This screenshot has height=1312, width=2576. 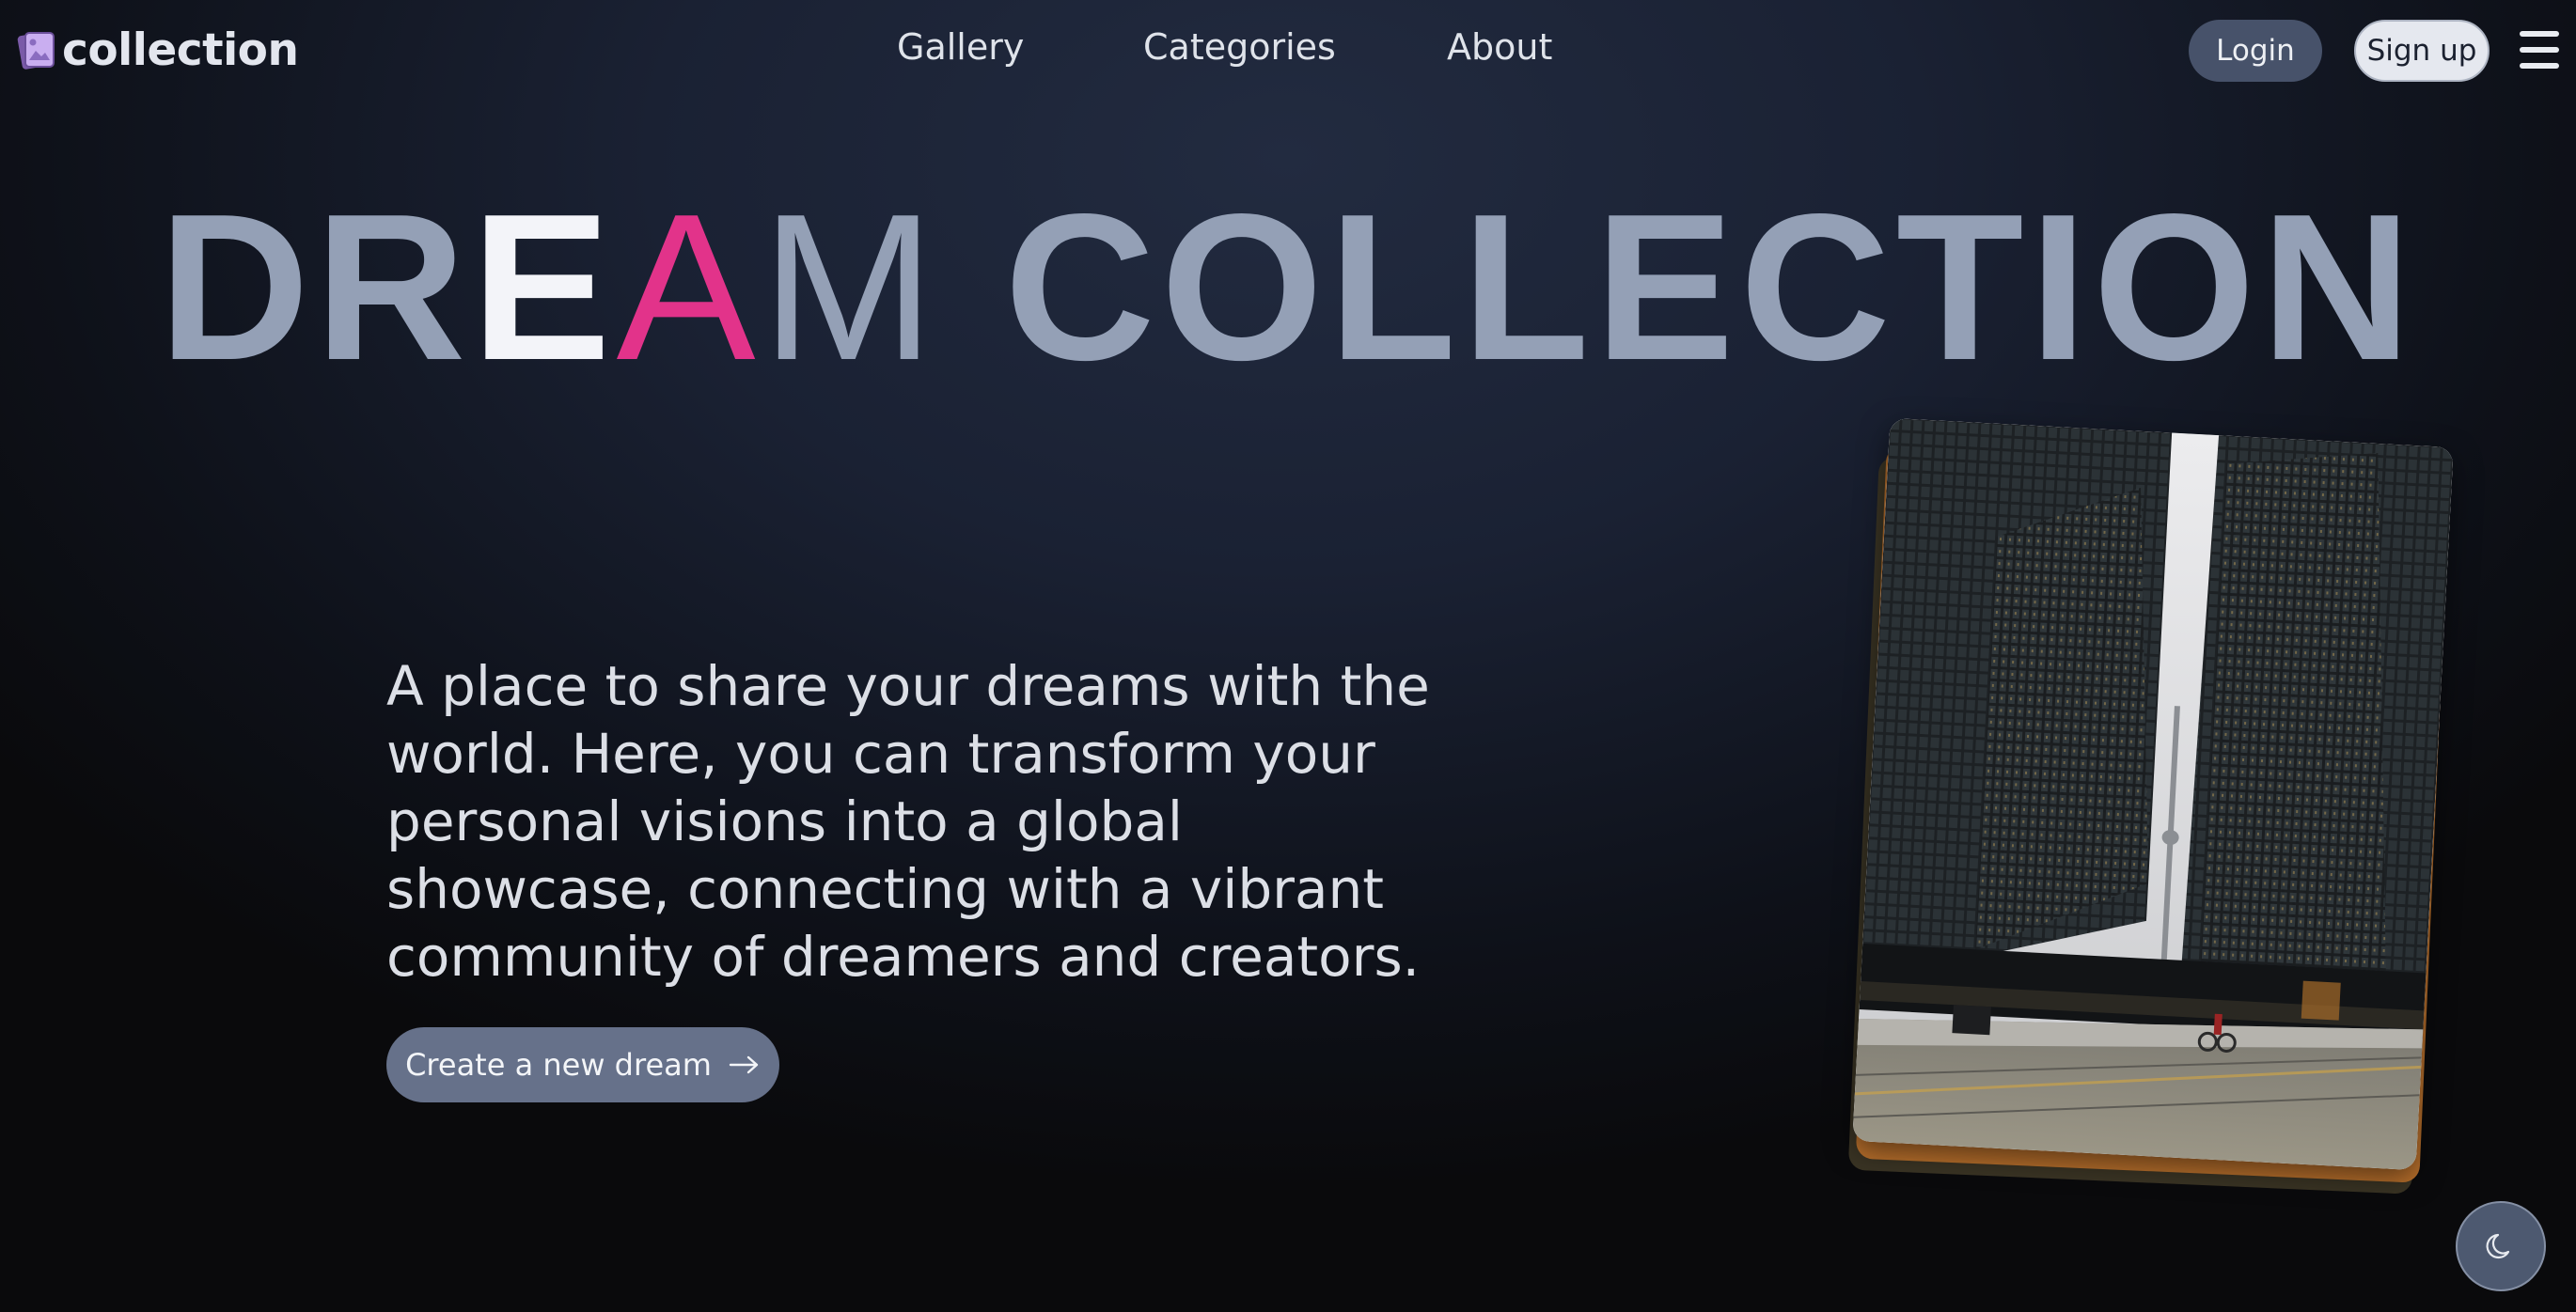 What do you see at coordinates (2422, 51) in the screenshot?
I see `signup-button: Sign up` at bounding box center [2422, 51].